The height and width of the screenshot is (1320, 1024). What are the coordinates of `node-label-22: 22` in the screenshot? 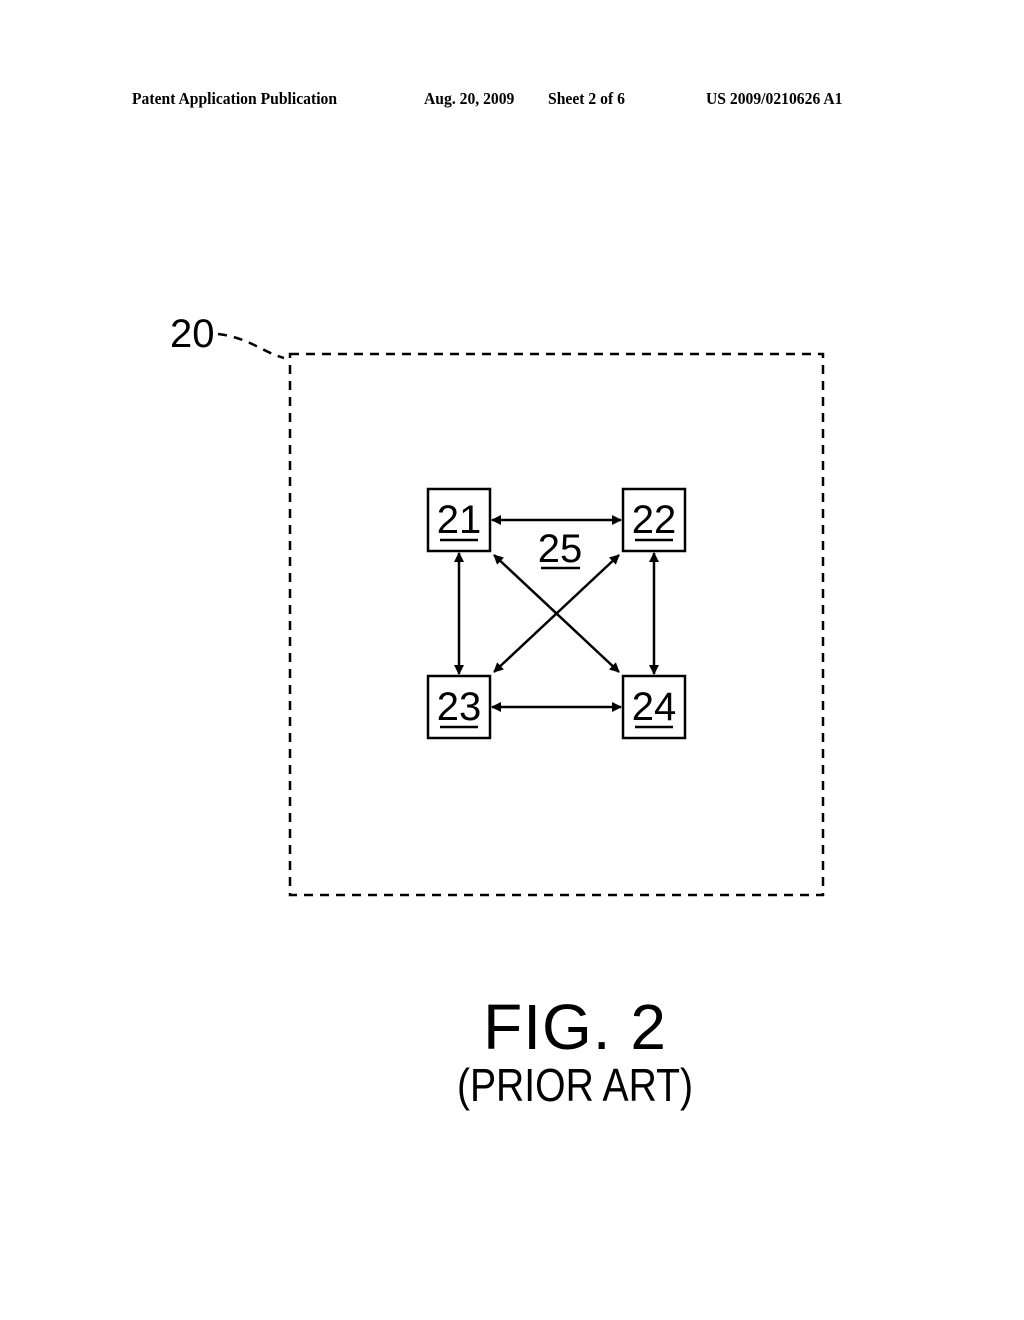 It's located at (654, 520).